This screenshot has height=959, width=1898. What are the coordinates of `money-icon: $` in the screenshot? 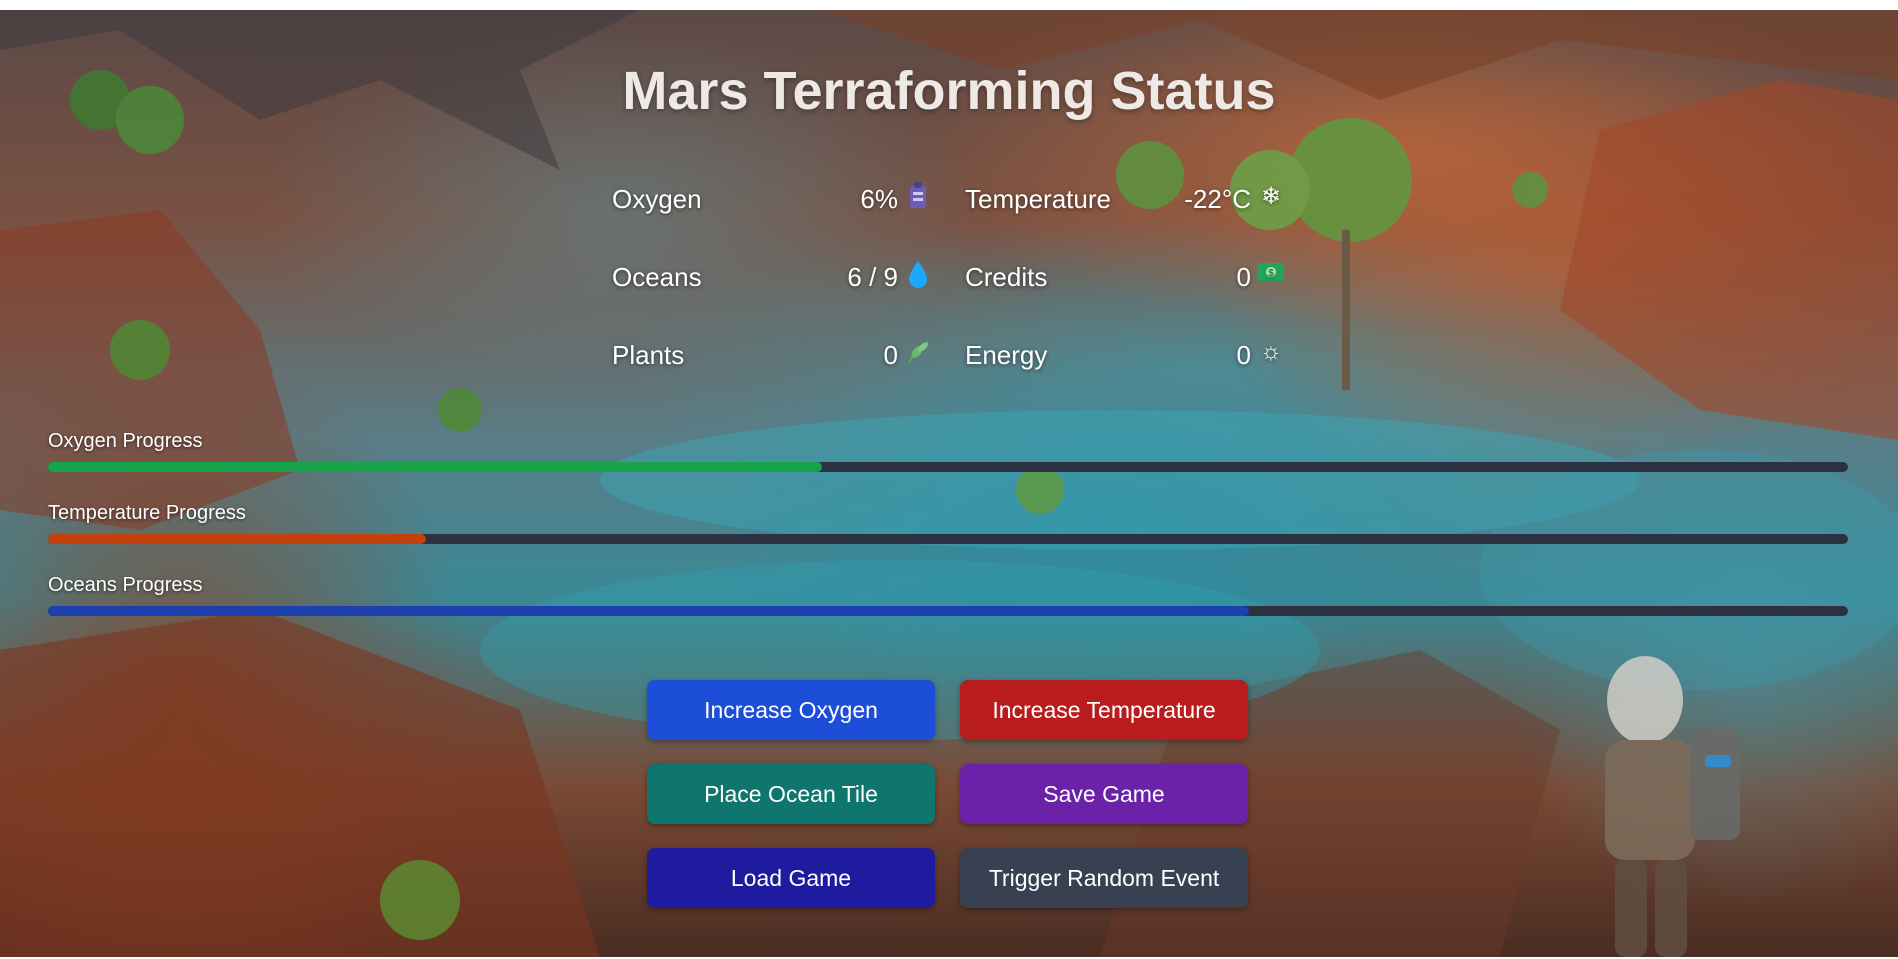 It's located at (1271, 275).